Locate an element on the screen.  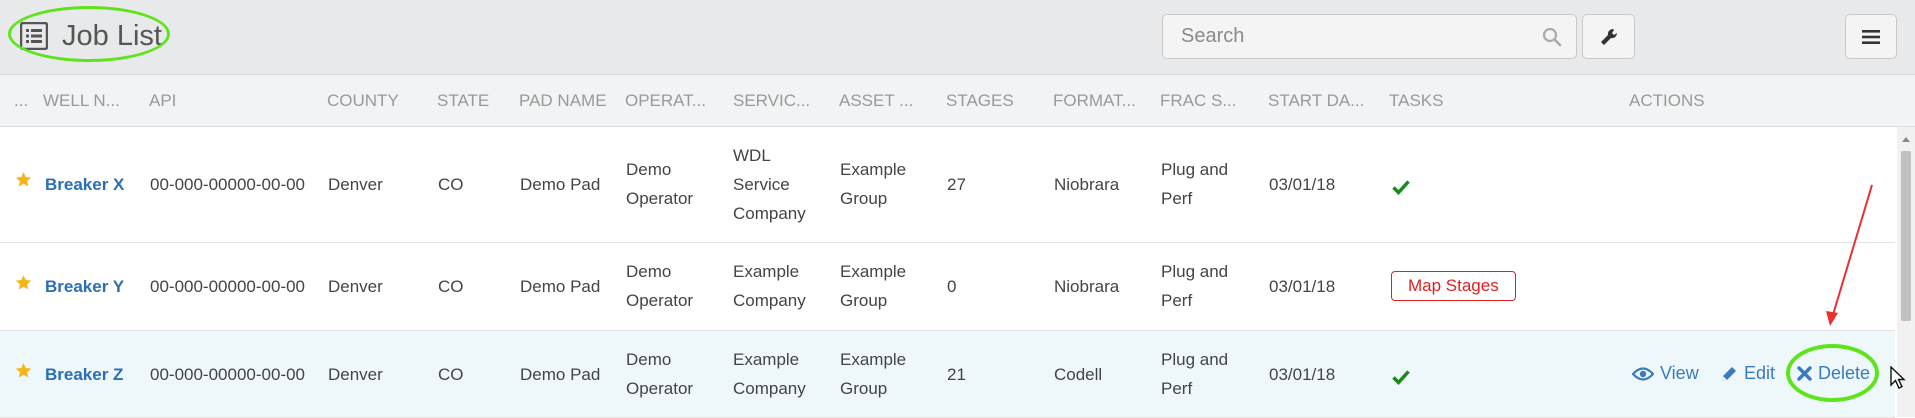
scroll-thumb is located at coordinates (1906, 236).